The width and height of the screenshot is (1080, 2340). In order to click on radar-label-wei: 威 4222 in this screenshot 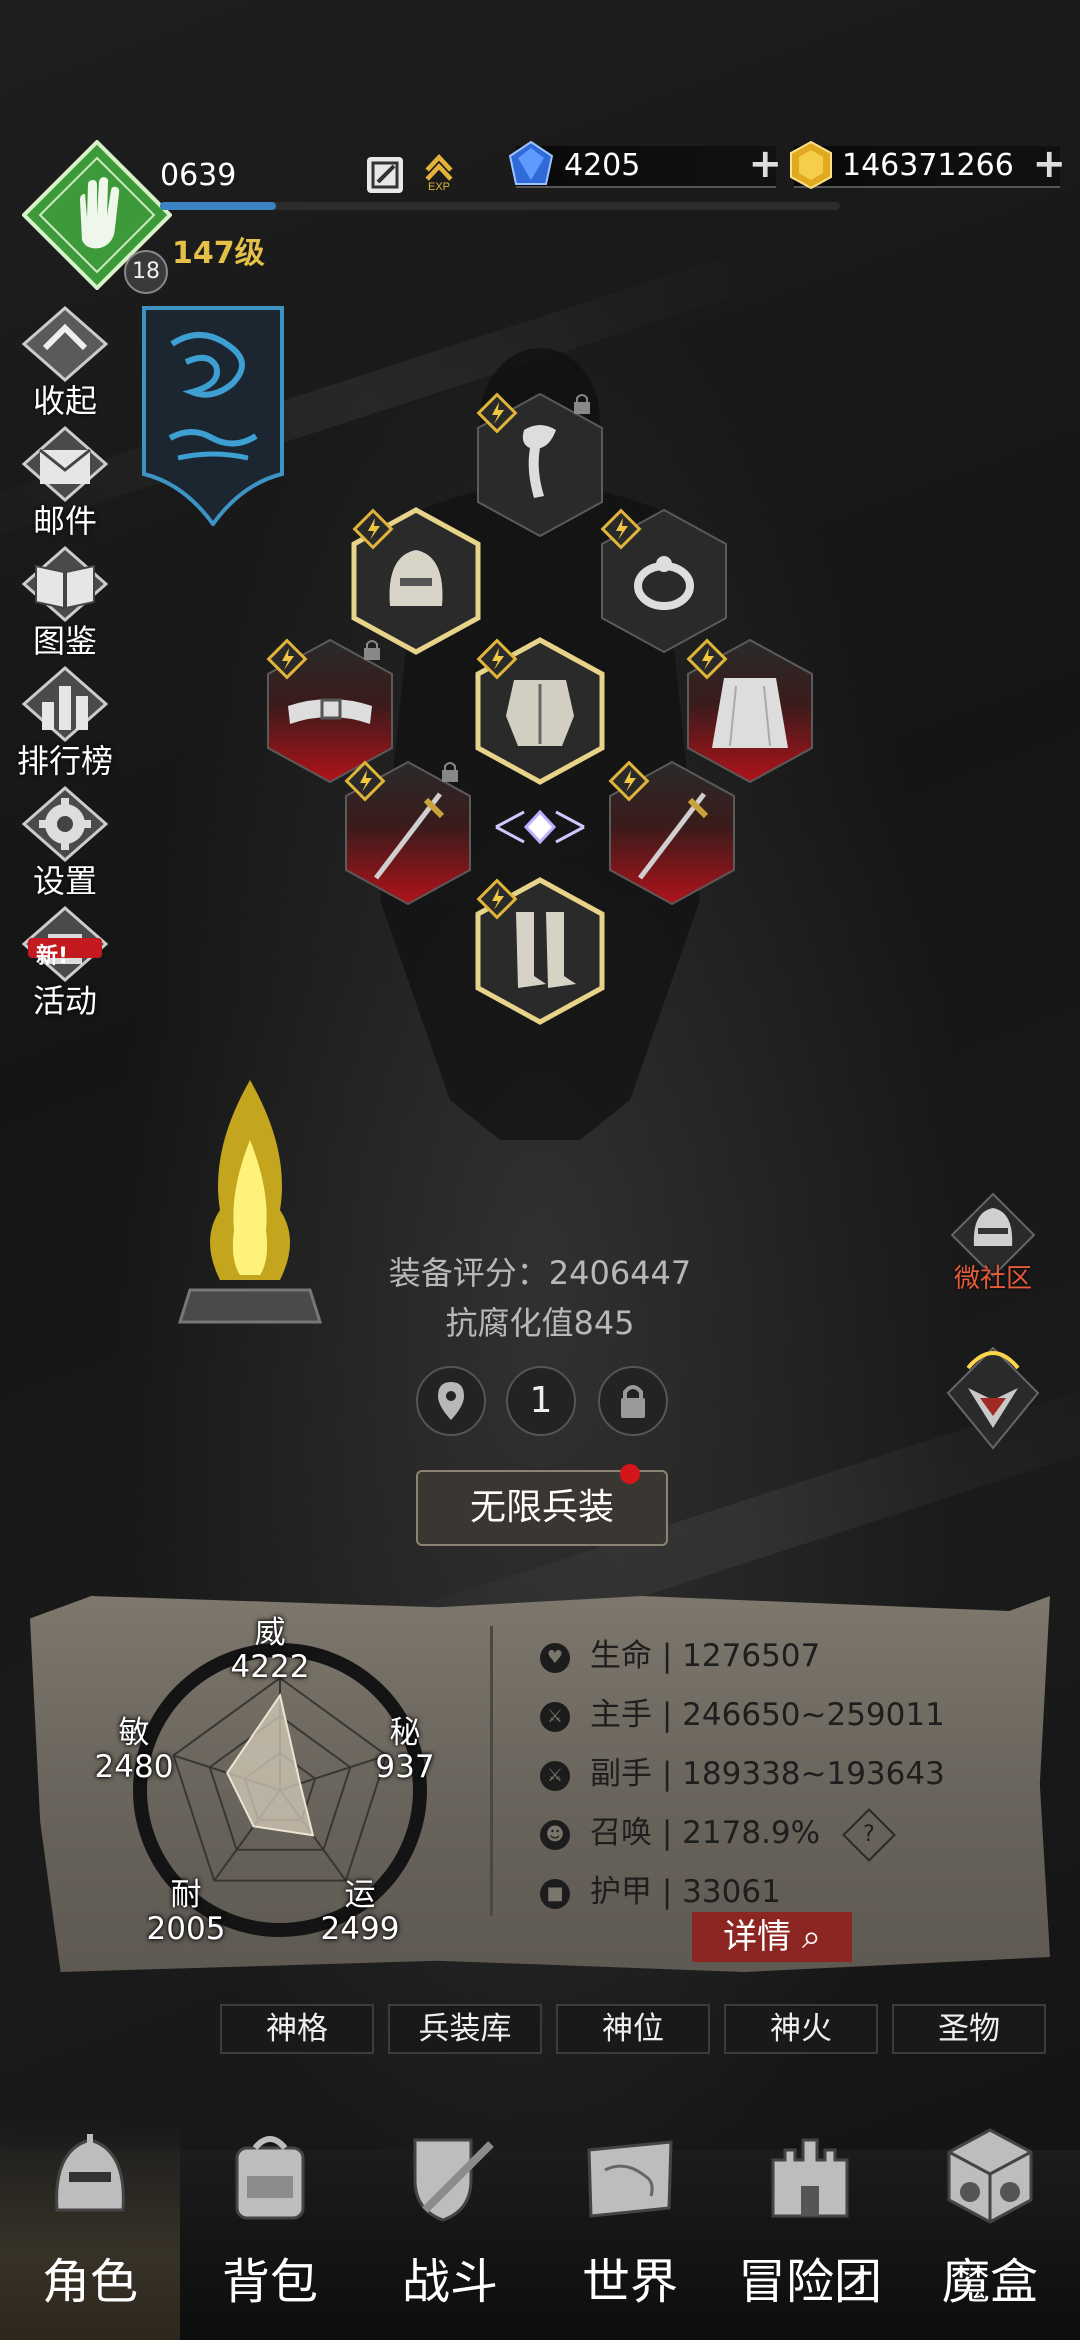, I will do `click(270, 1650)`.